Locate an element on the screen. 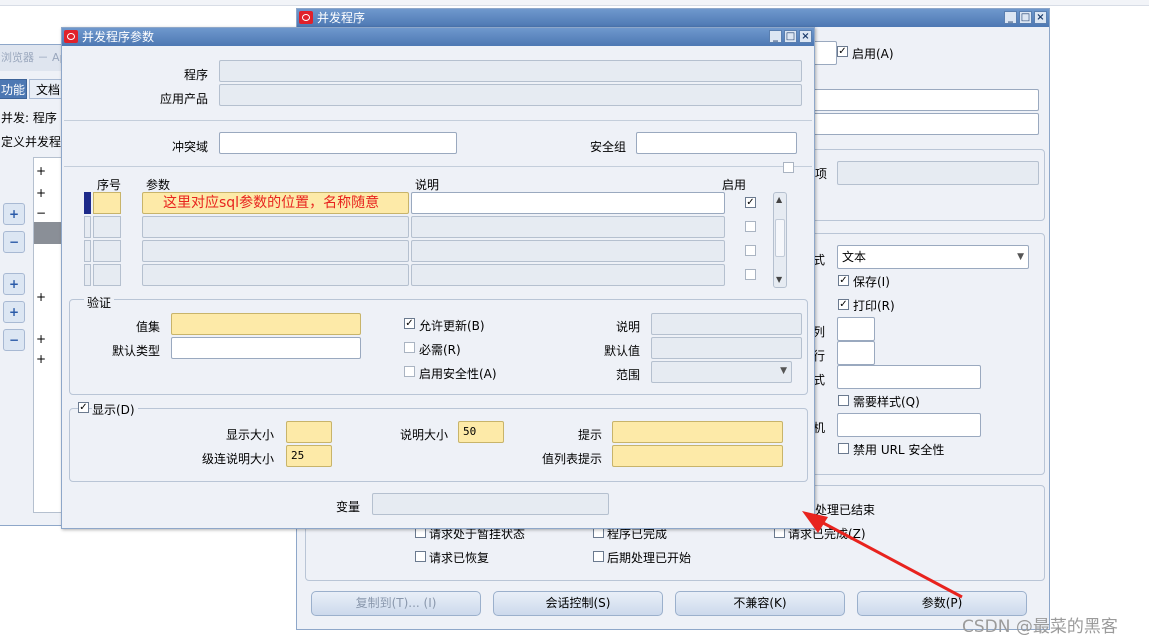 This screenshot has width=1149, height=642. validation-desc-label: 说明 is located at coordinates (627, 327).